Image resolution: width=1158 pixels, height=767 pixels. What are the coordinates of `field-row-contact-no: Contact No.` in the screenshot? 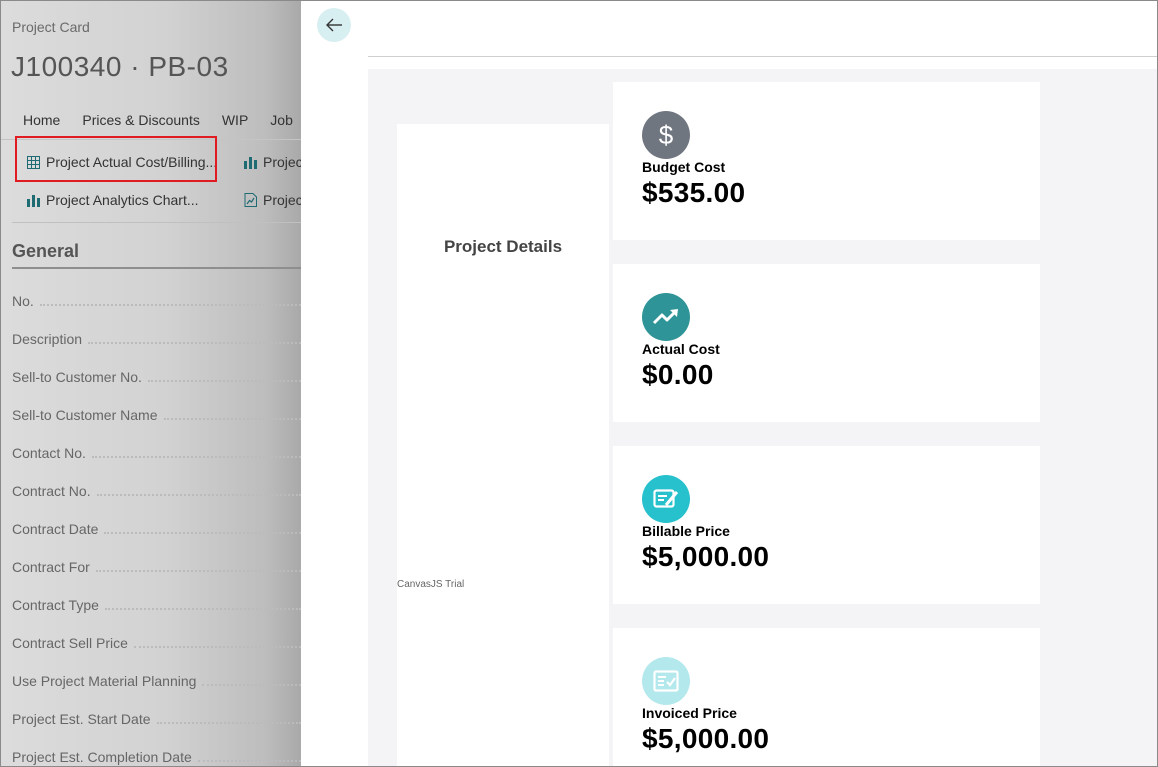 It's located at (156, 453).